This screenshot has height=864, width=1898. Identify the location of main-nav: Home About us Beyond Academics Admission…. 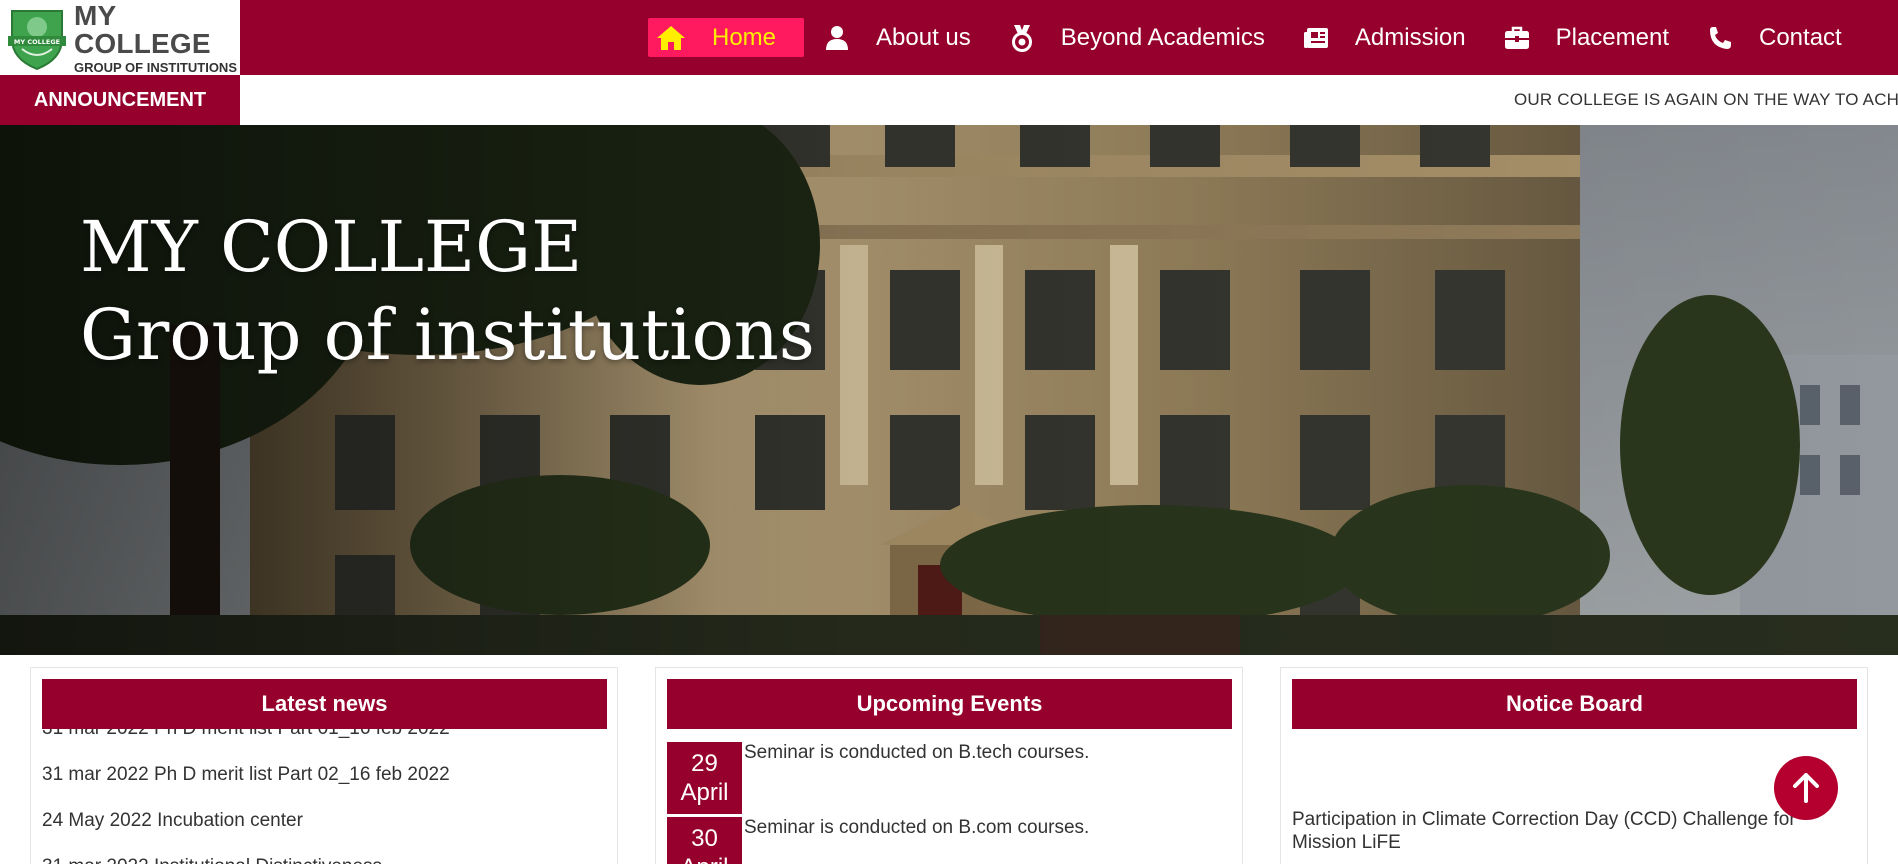
(1258, 37).